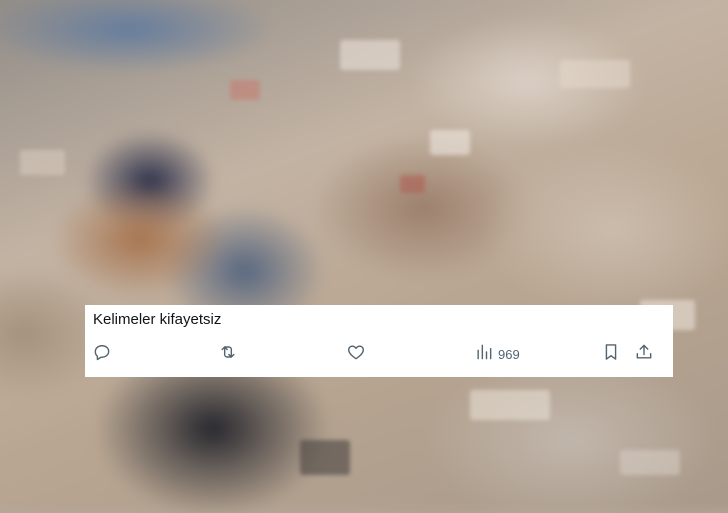 This screenshot has width=728, height=513. I want to click on reply-button, so click(102, 354).